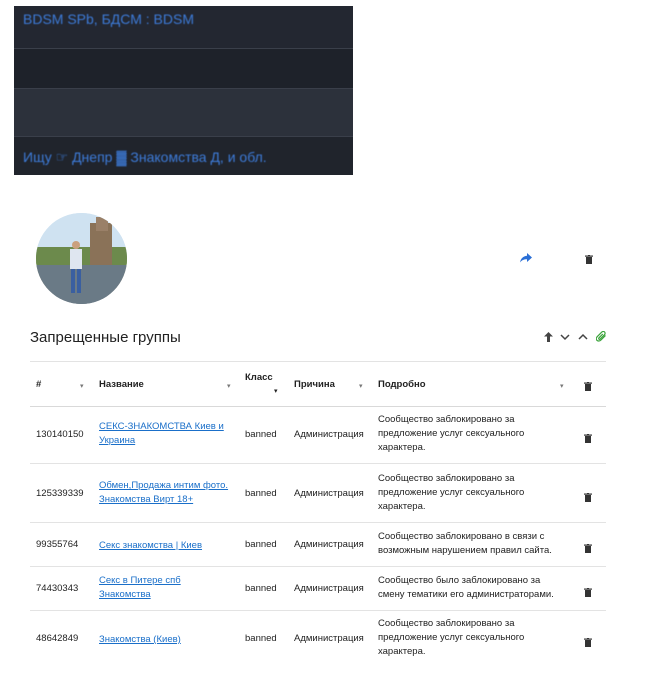 This screenshot has height=694, width=647. I want to click on share-icon, so click(526, 258).